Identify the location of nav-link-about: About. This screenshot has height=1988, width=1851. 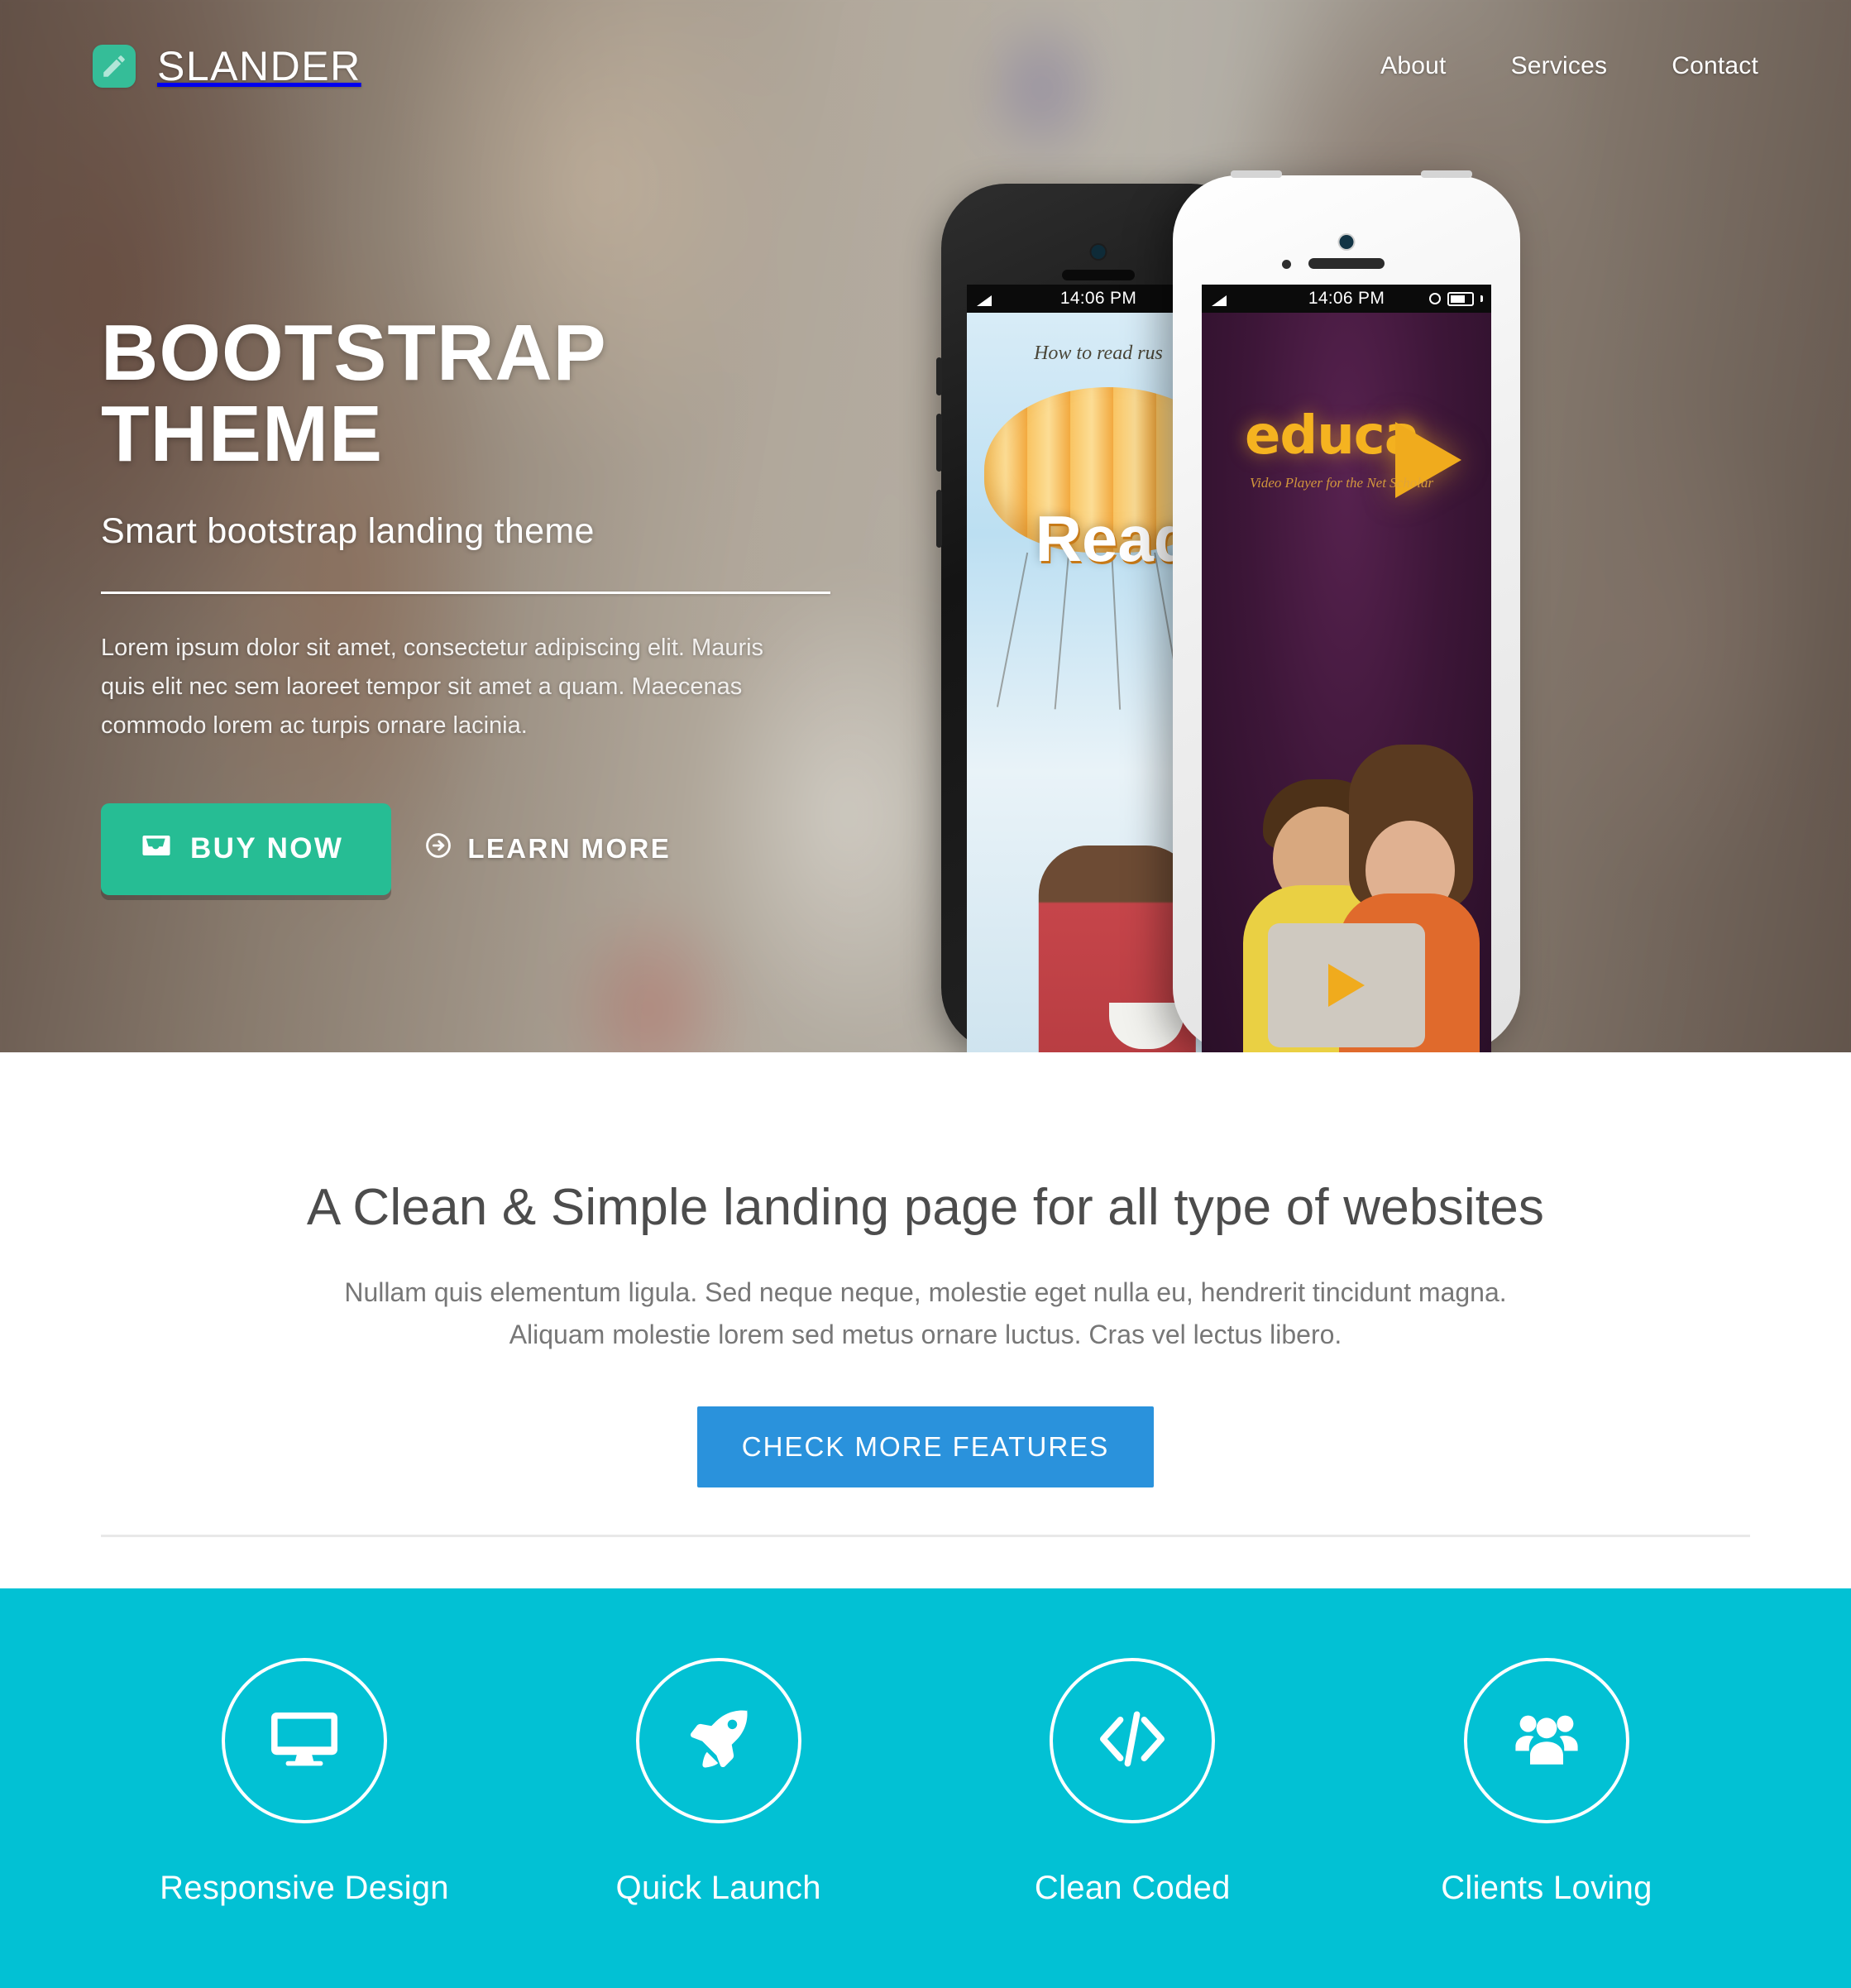
(1413, 66).